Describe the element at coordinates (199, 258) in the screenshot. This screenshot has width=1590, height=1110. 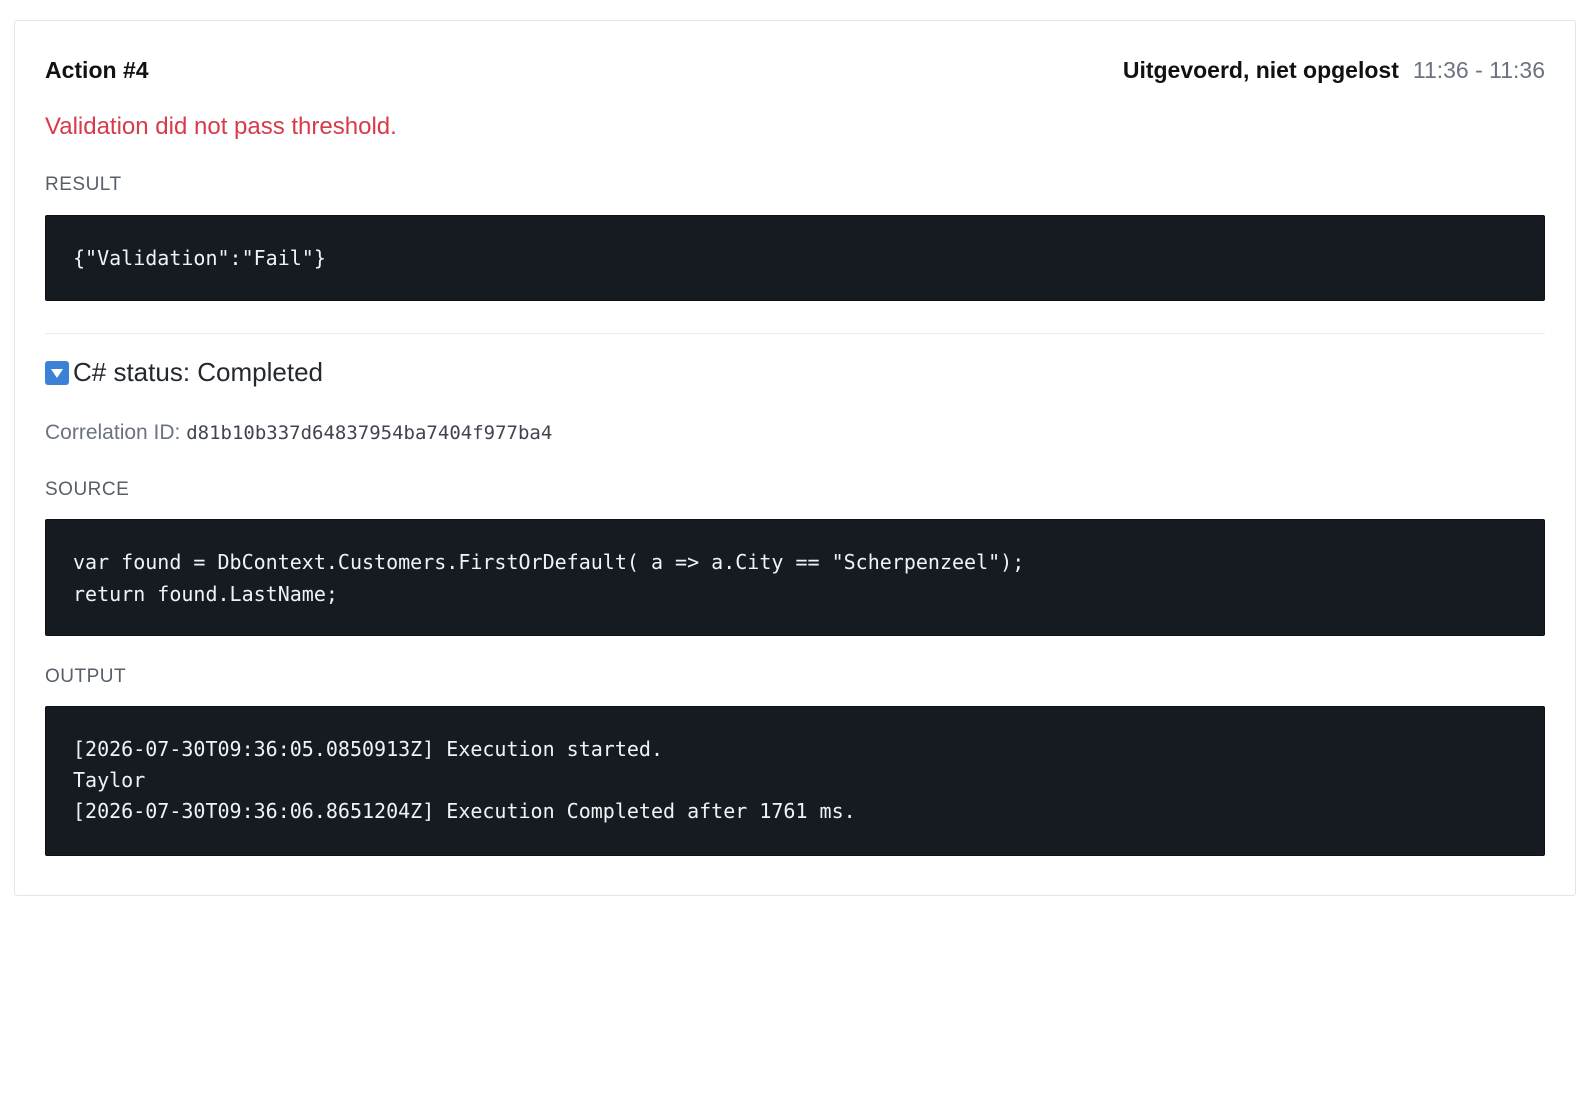
I see `result-code: {"Validation":"Fail"}` at that location.